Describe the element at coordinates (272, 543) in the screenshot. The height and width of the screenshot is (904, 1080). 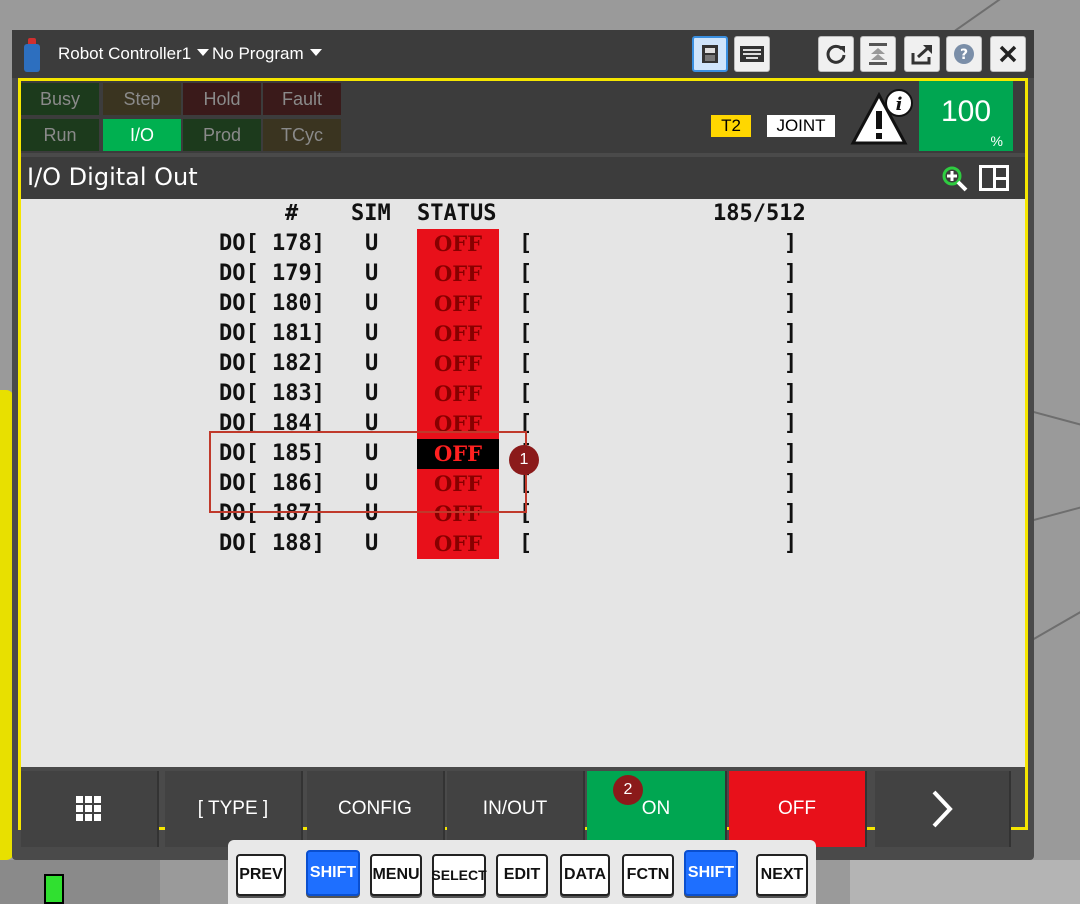
I see `row-name: DO[ 188]` at that location.